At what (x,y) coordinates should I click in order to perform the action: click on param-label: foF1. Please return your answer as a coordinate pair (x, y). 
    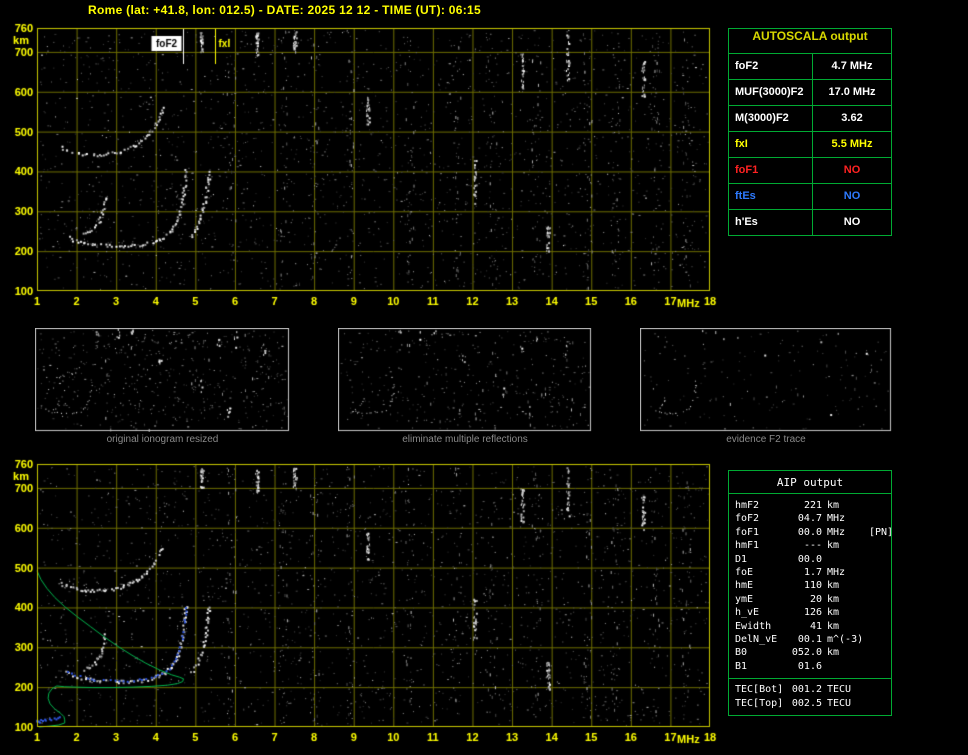
    Looking at the image, I should click on (771, 170).